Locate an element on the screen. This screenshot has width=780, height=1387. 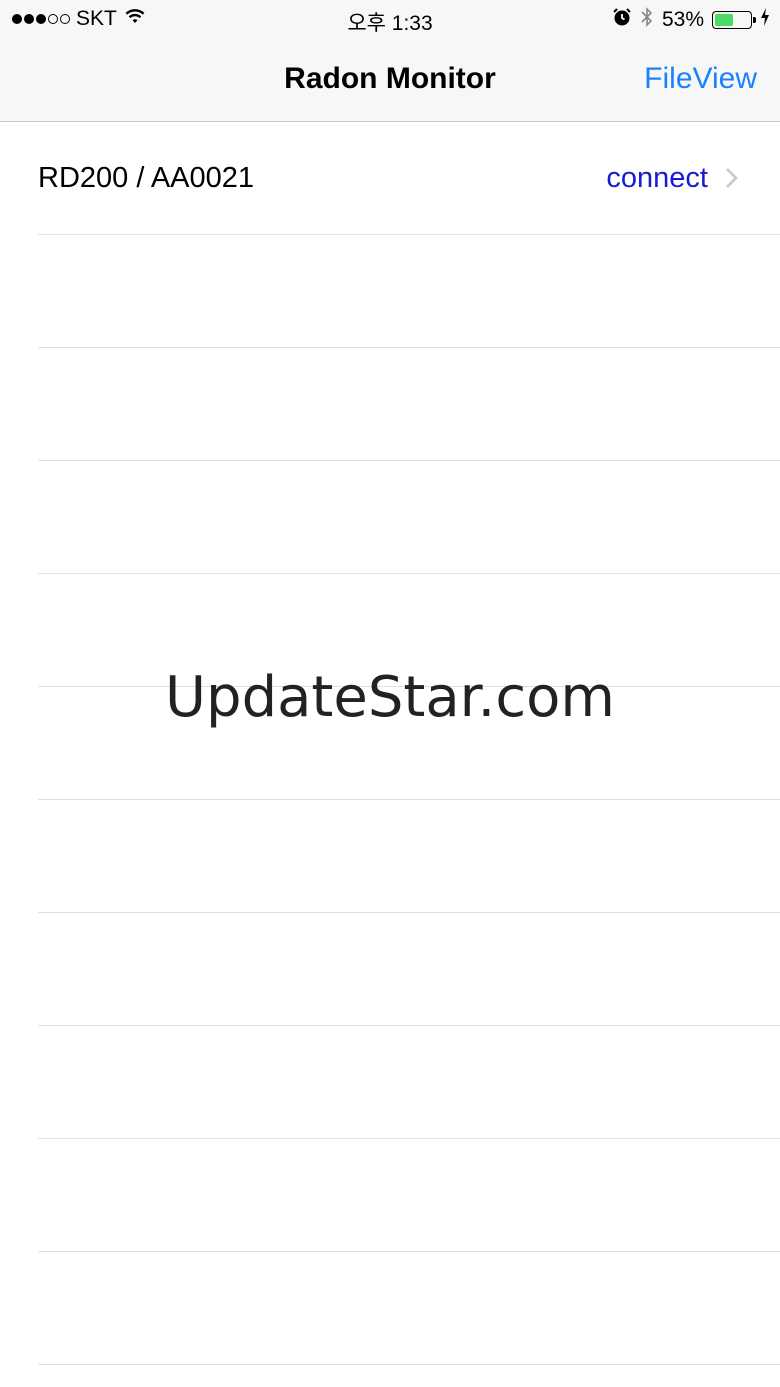
battery-percent: 53% is located at coordinates (682, 19).